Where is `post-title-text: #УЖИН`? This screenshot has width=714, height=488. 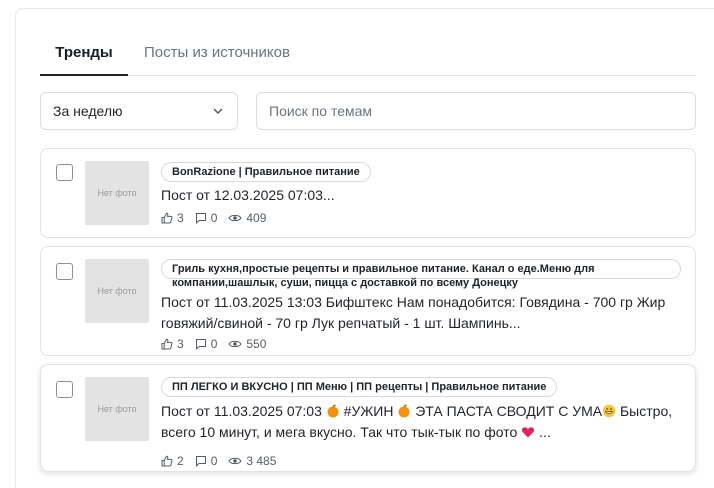 post-title-text: #УЖИН is located at coordinates (368, 411).